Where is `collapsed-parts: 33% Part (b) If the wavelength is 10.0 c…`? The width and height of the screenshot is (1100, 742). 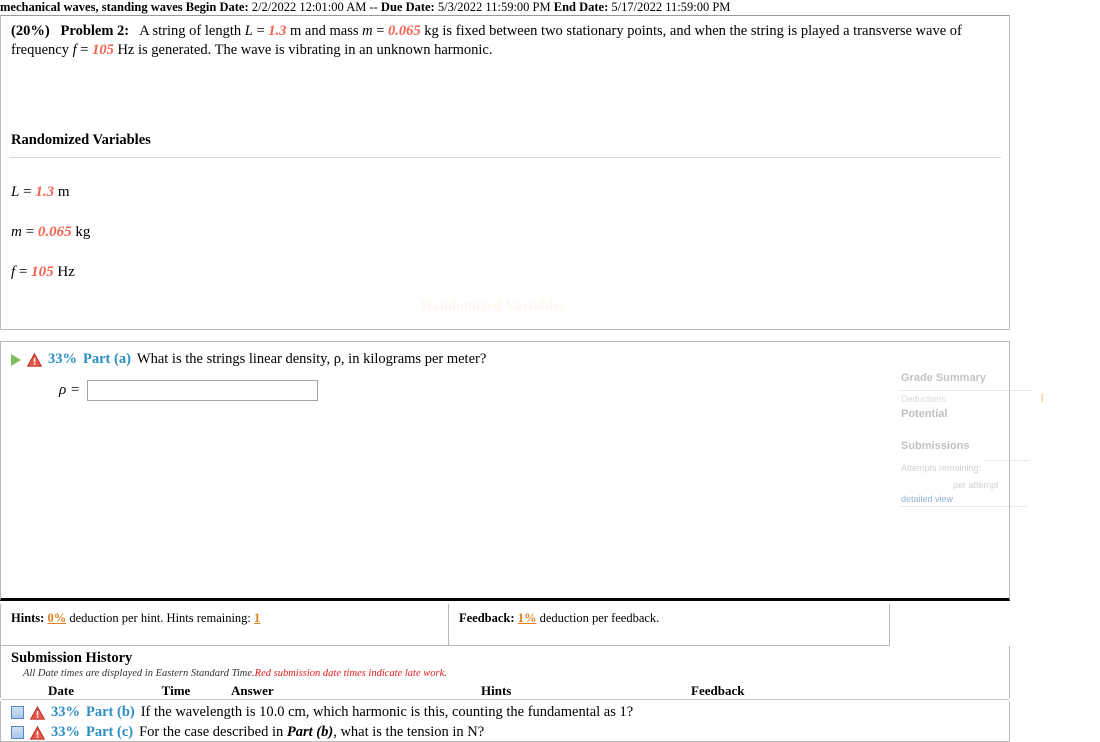 collapsed-parts: 33% Part (b) If the wavelength is 10.0 c… is located at coordinates (505, 721).